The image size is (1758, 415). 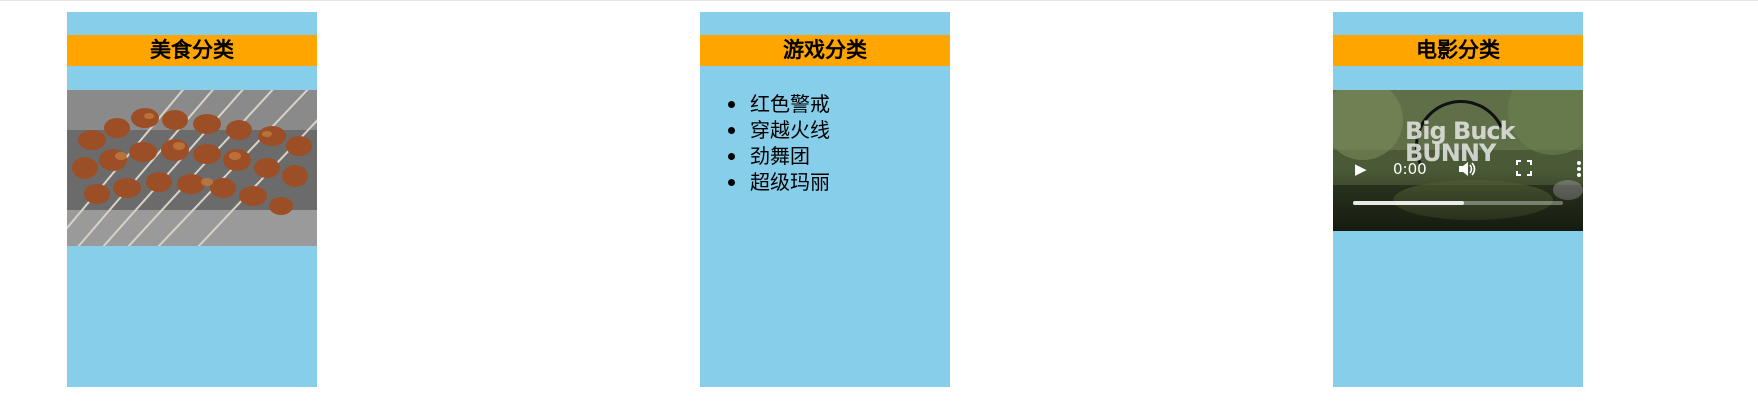 I want to click on video-player: Big Buck BUNNY ▶ 0:00, so click(x=1458, y=160).